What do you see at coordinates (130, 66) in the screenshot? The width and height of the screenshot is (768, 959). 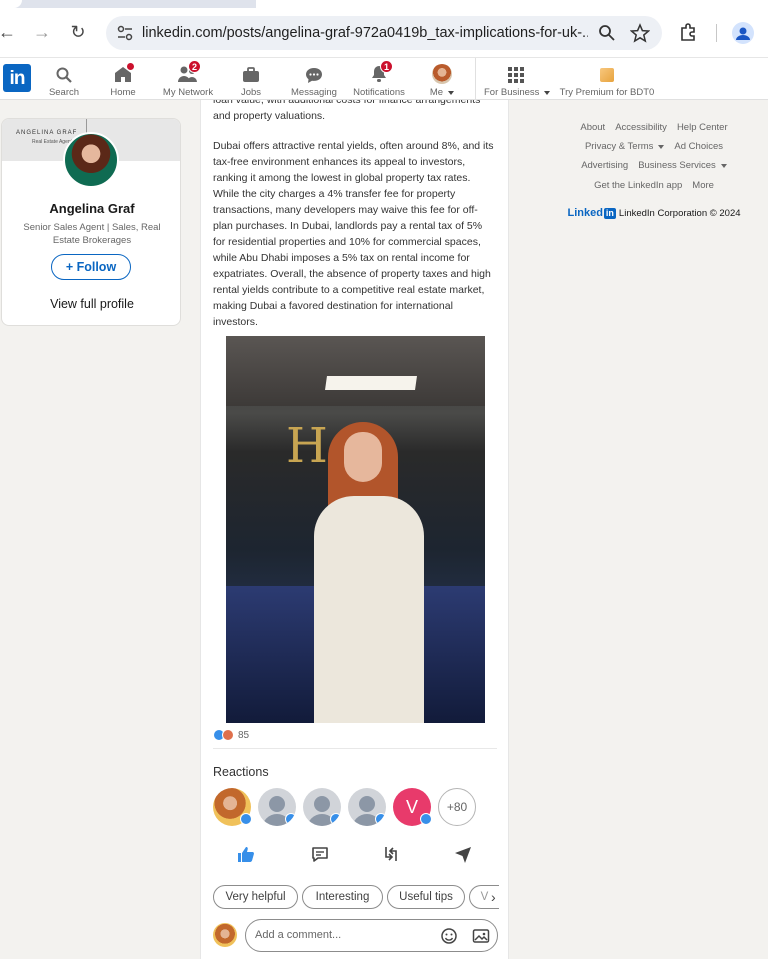 I see `home-badge-dot` at bounding box center [130, 66].